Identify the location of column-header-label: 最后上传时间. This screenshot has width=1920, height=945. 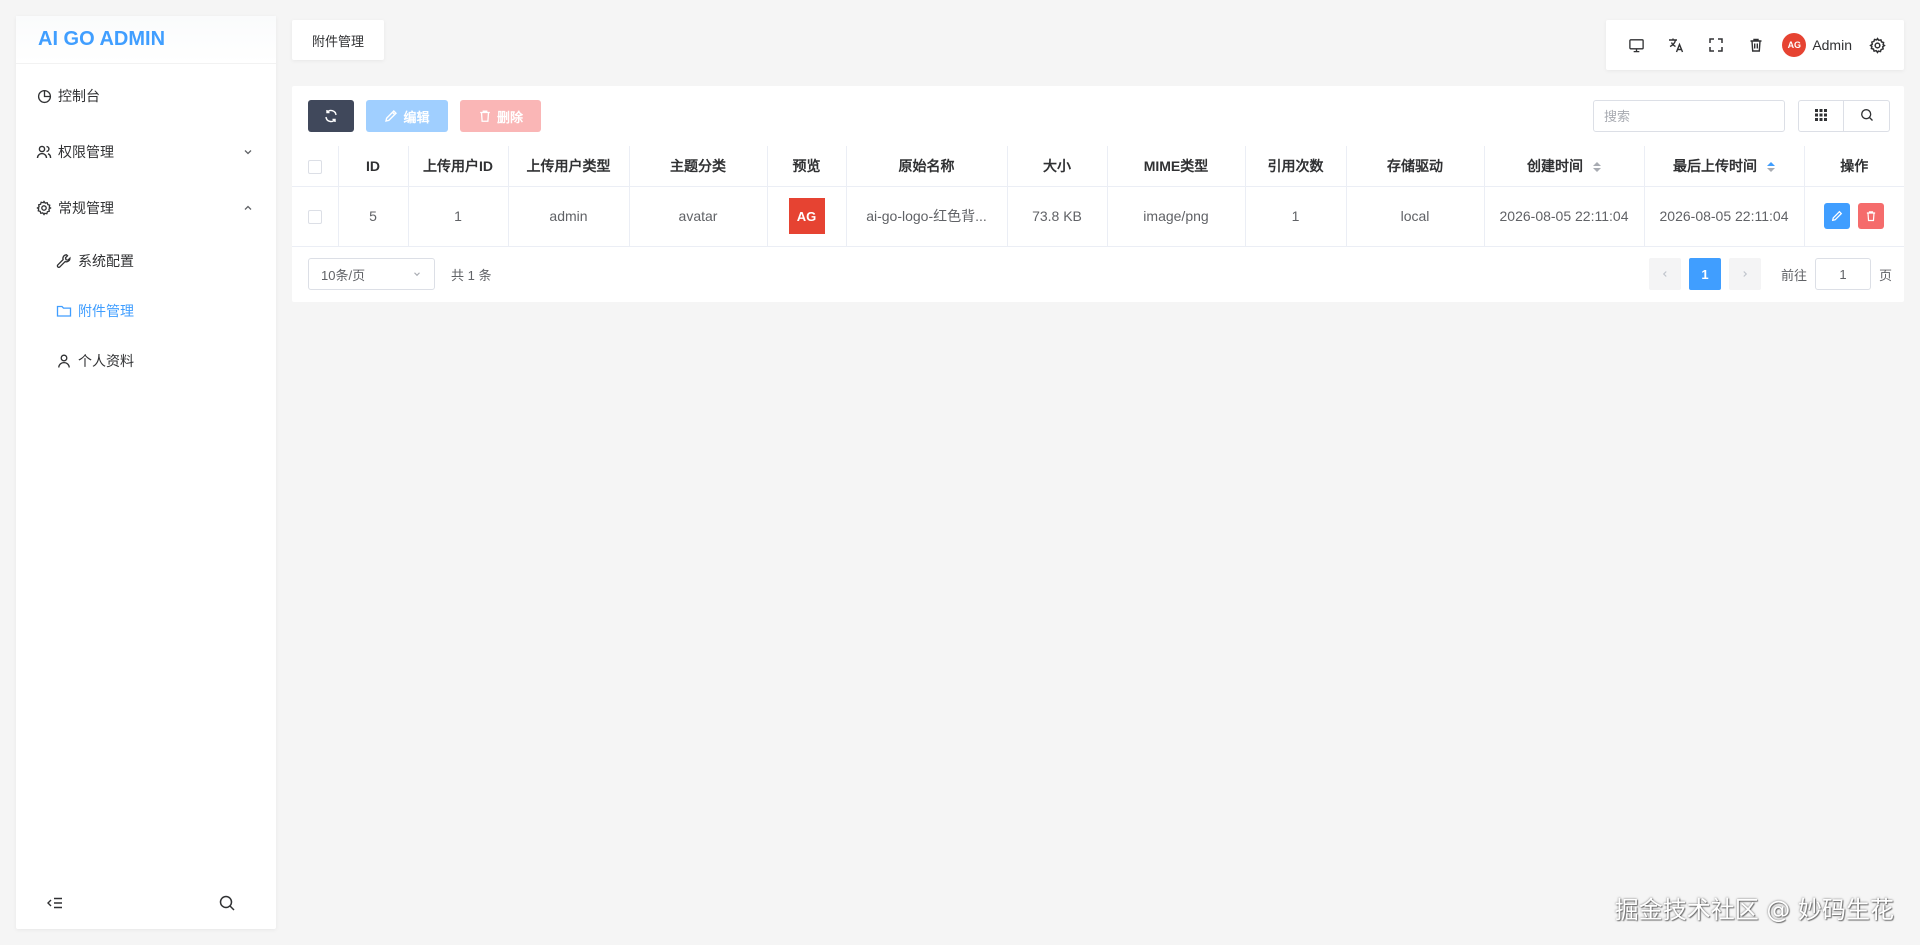
(1715, 165).